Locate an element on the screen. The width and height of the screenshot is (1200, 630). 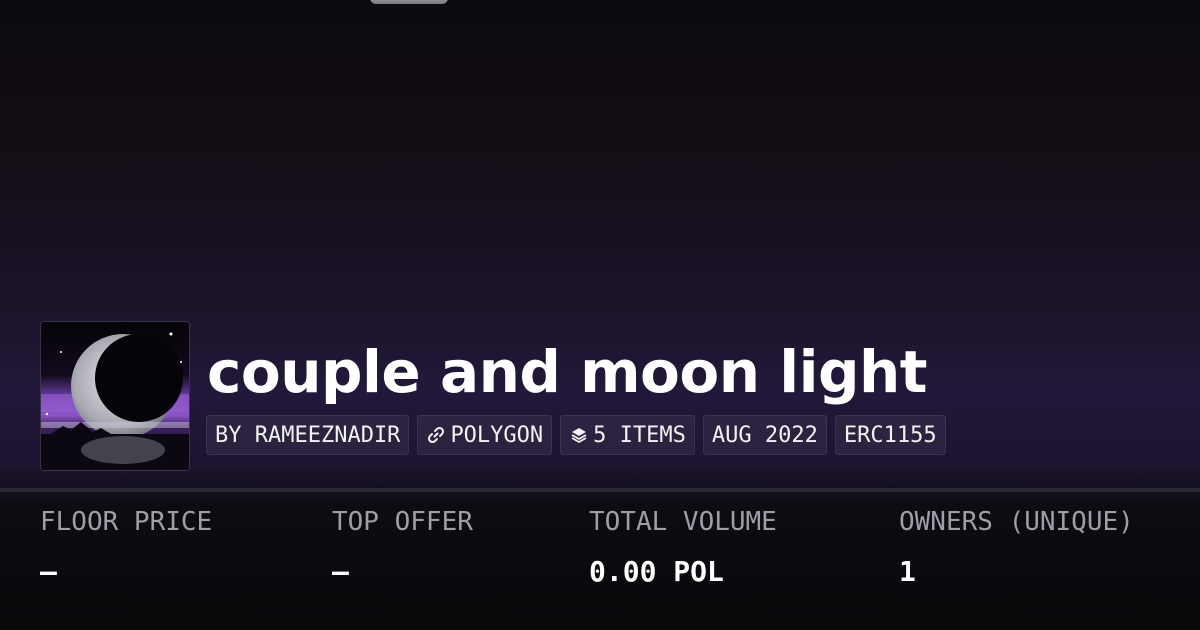
chain-tag: POLYGON is located at coordinates (485, 435).